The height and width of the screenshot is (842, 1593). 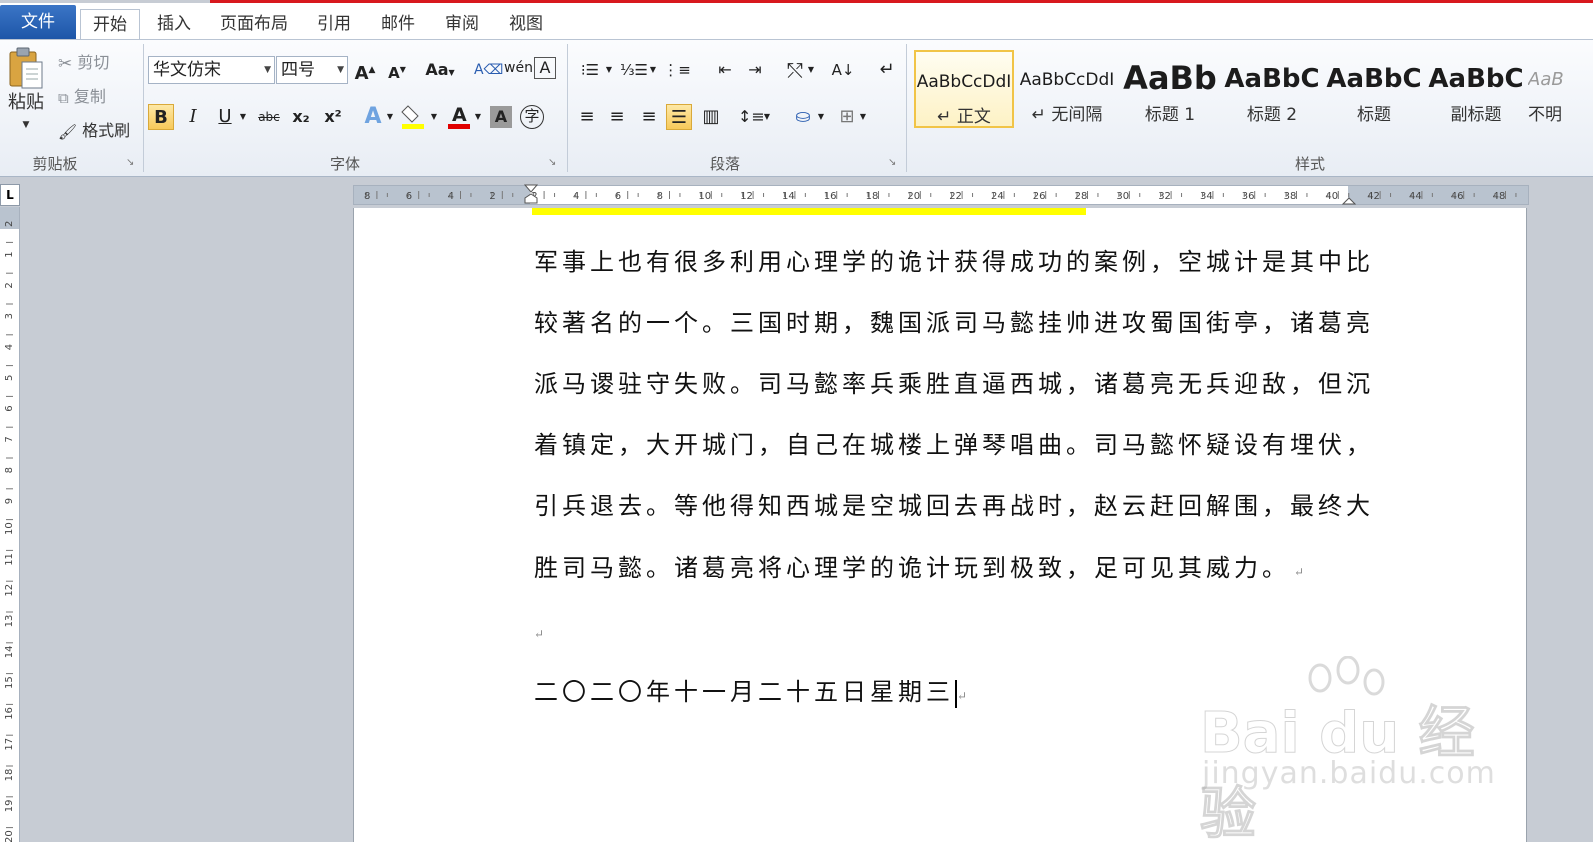 What do you see at coordinates (459, 115) in the screenshot?
I see `font-color-button: A` at bounding box center [459, 115].